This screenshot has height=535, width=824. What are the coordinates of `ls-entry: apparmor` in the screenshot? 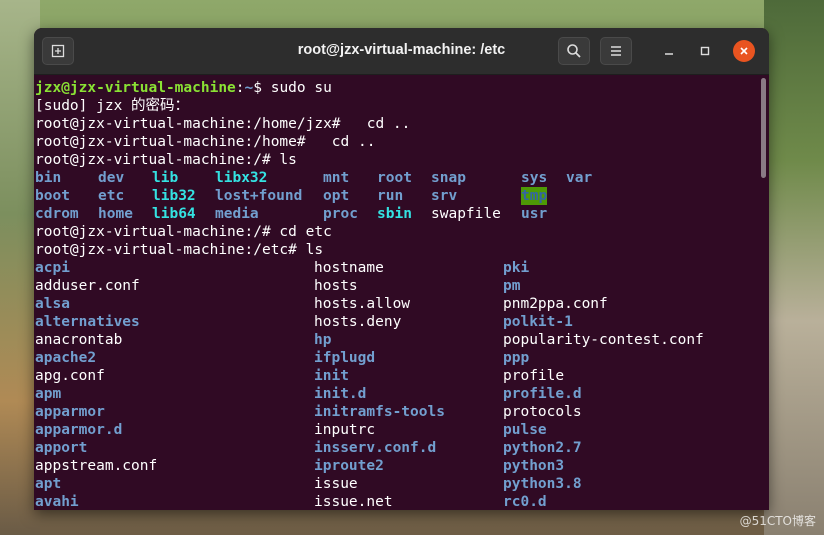 It's located at (70, 412).